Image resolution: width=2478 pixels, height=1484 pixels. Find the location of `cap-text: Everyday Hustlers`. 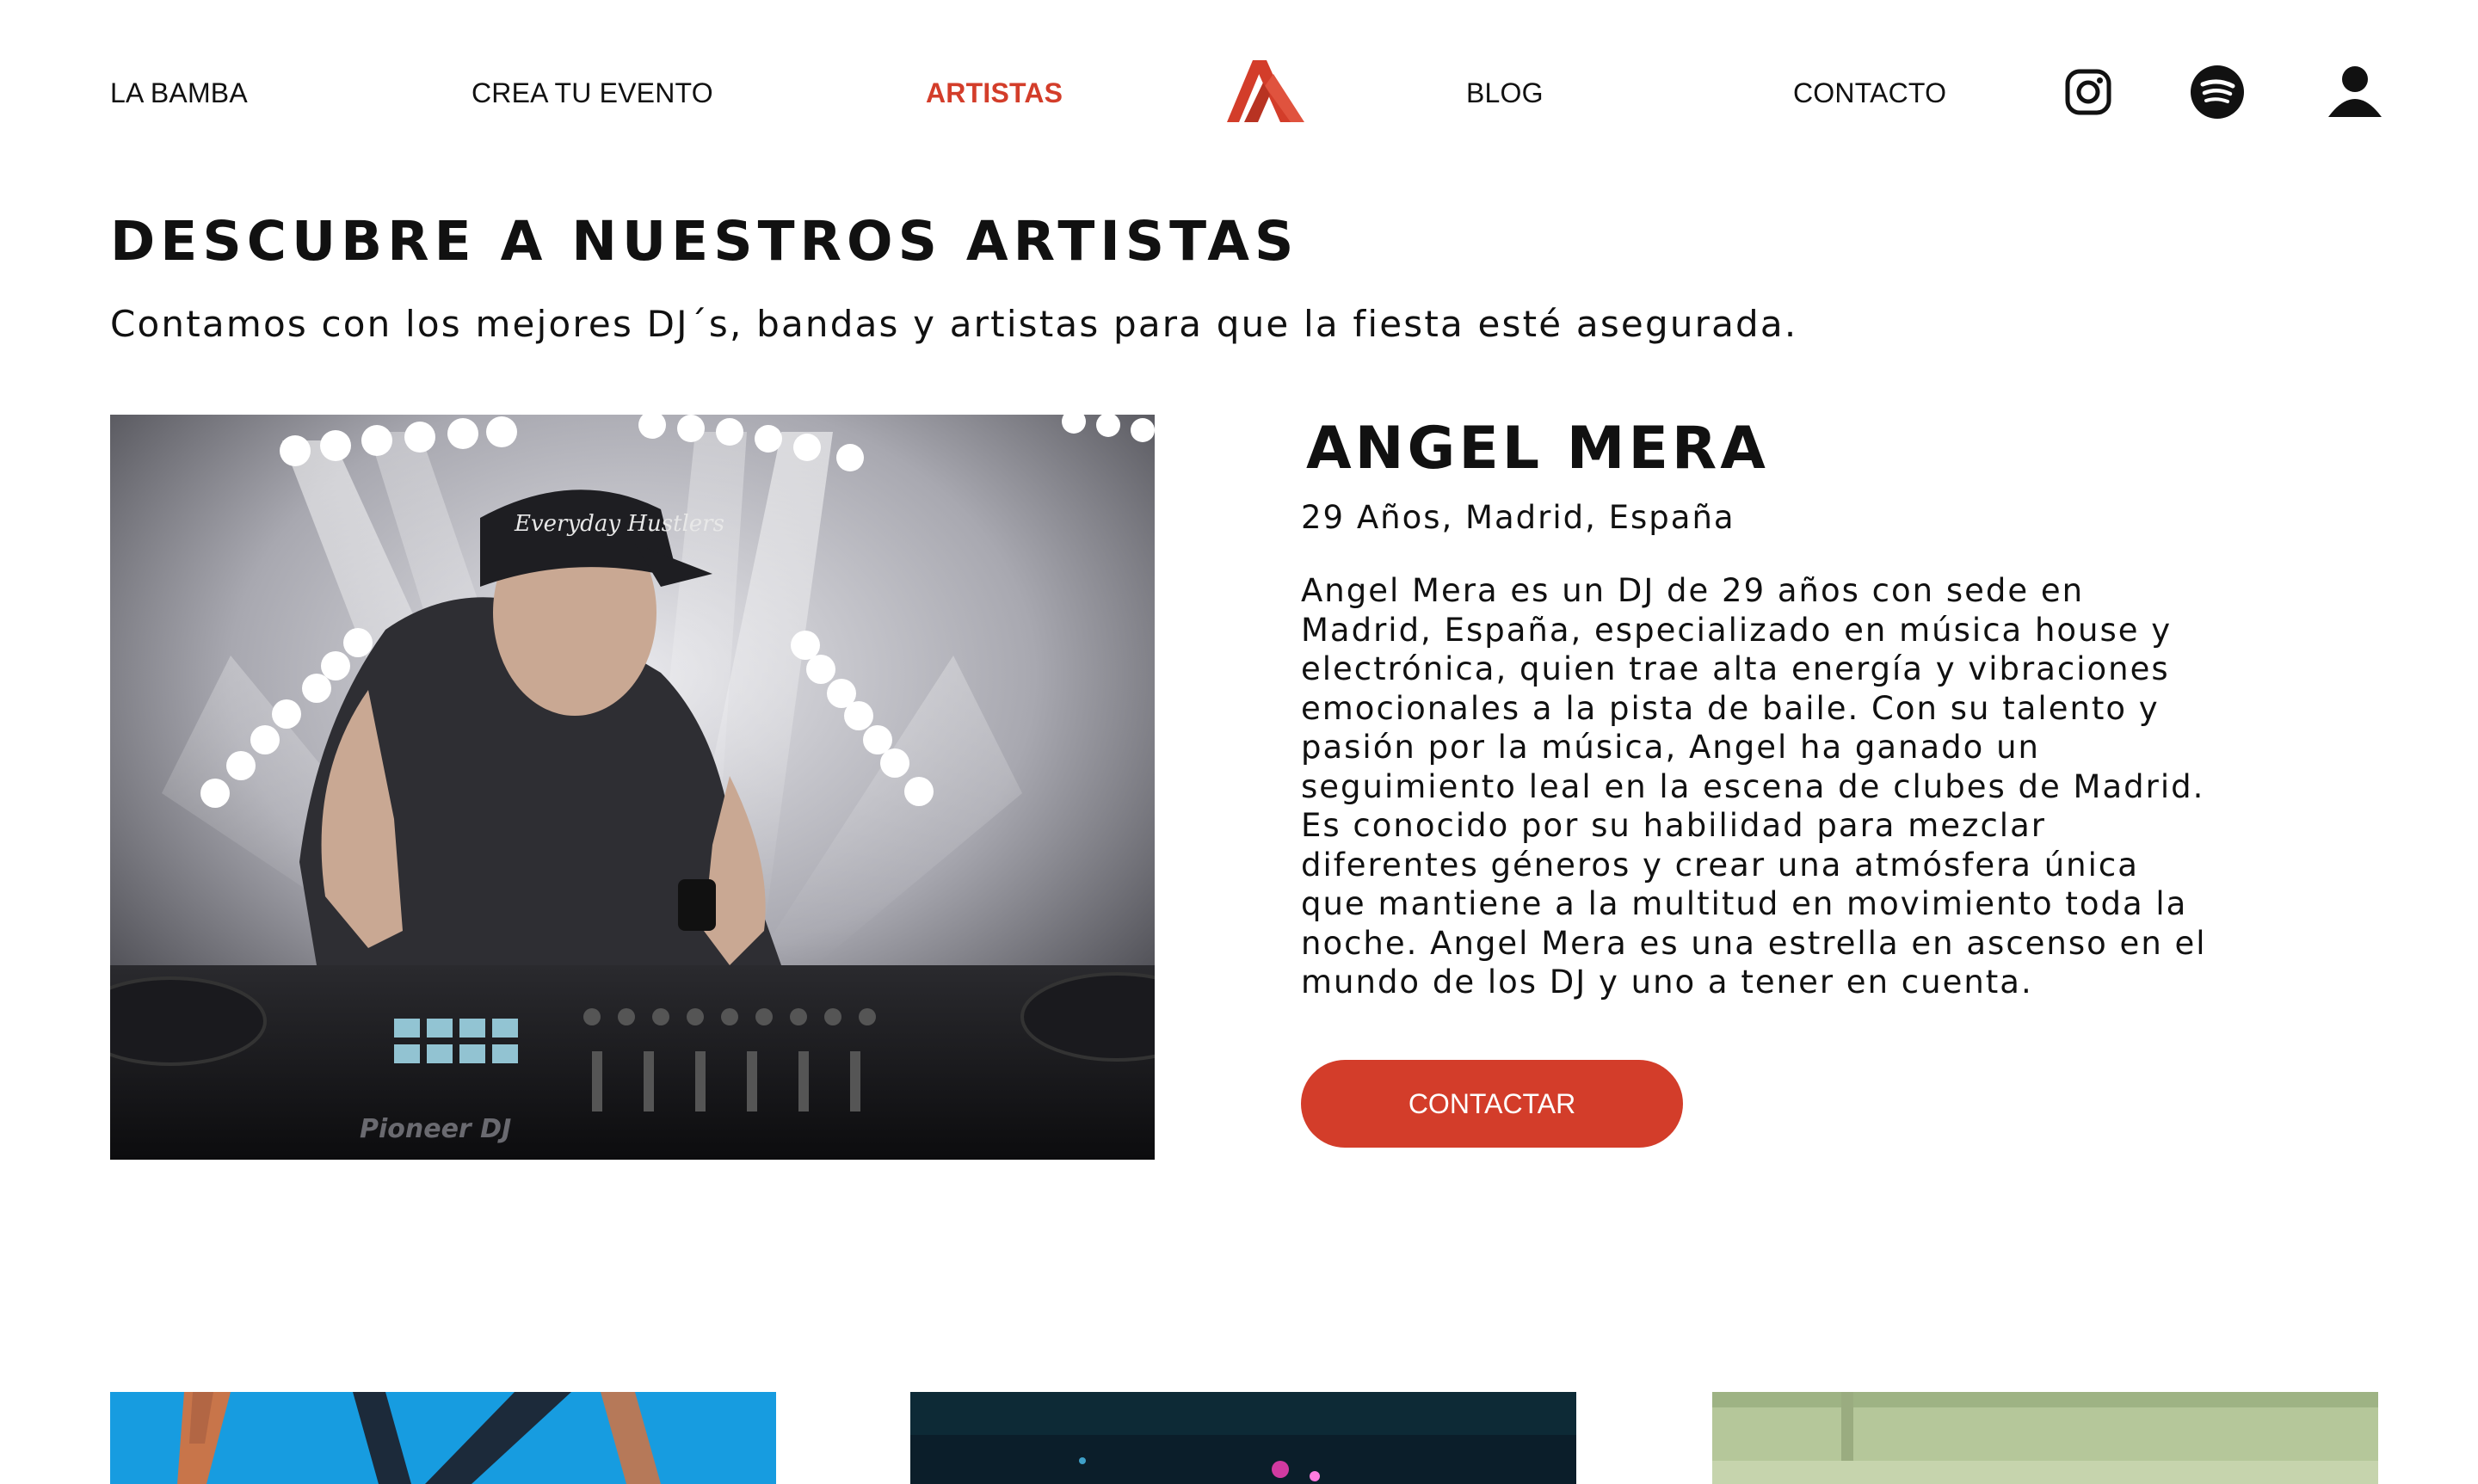

cap-text: Everyday Hustlers is located at coordinates (619, 524).